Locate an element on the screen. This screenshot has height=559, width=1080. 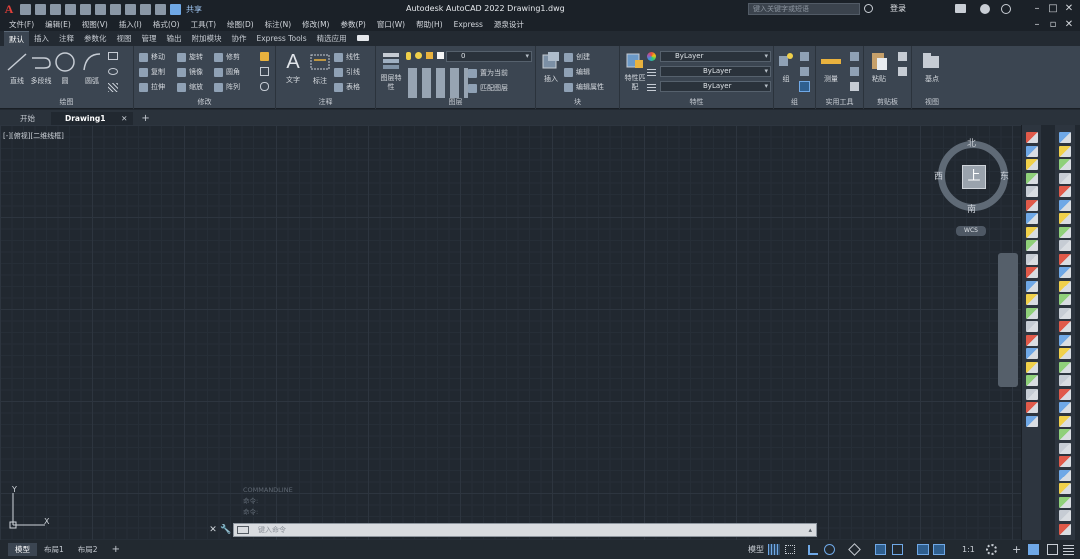
layer-lock-icon is located at coordinates (429, 55).